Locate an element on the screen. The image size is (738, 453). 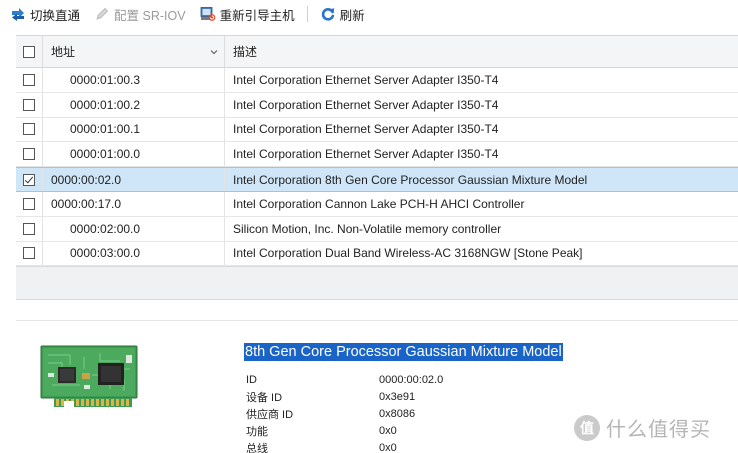
property-value: 0x3e91 is located at coordinates (397, 396).